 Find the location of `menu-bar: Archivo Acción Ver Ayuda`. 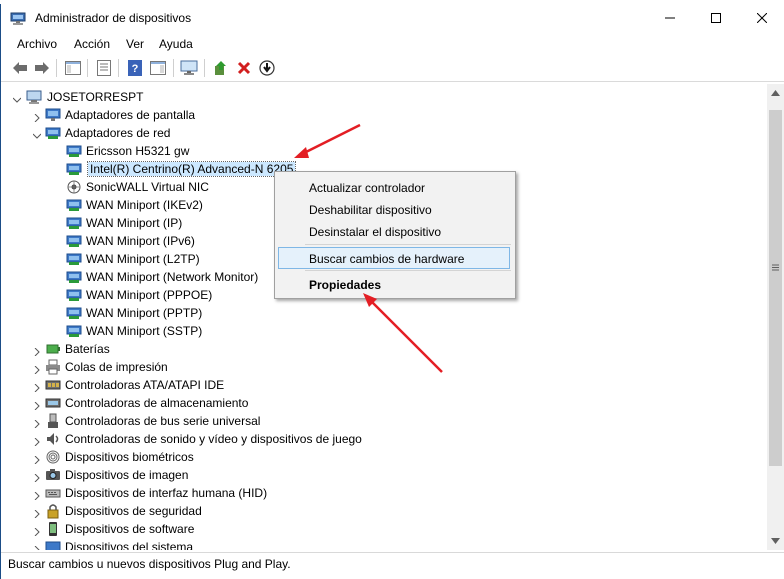

menu-bar: Archivo Acción Ver Ayuda is located at coordinates (392, 44).